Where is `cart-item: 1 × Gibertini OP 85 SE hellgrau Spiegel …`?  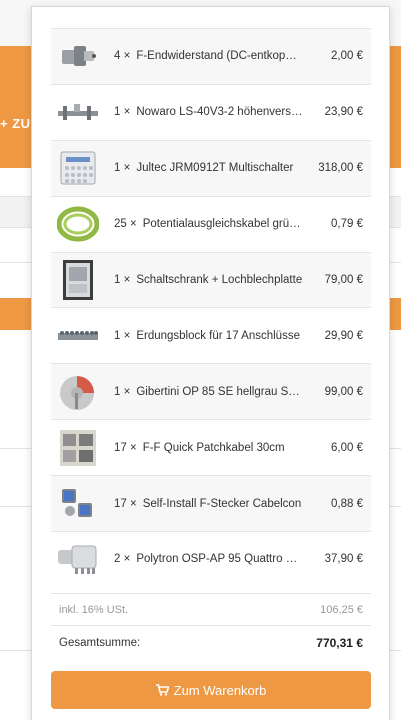 cart-item: 1 × Gibertini OP 85 SE hellgrau Spiegel … is located at coordinates (211, 391).